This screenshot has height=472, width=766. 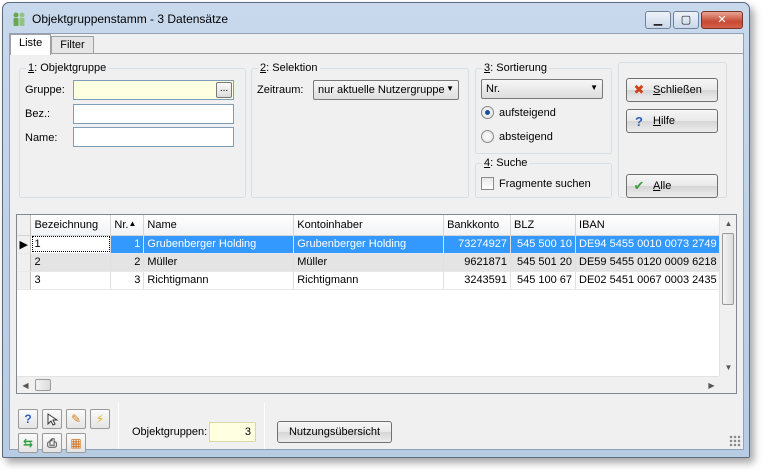 What do you see at coordinates (219, 244) in the screenshot?
I see `cell-name: Grubenberger Holding` at bounding box center [219, 244].